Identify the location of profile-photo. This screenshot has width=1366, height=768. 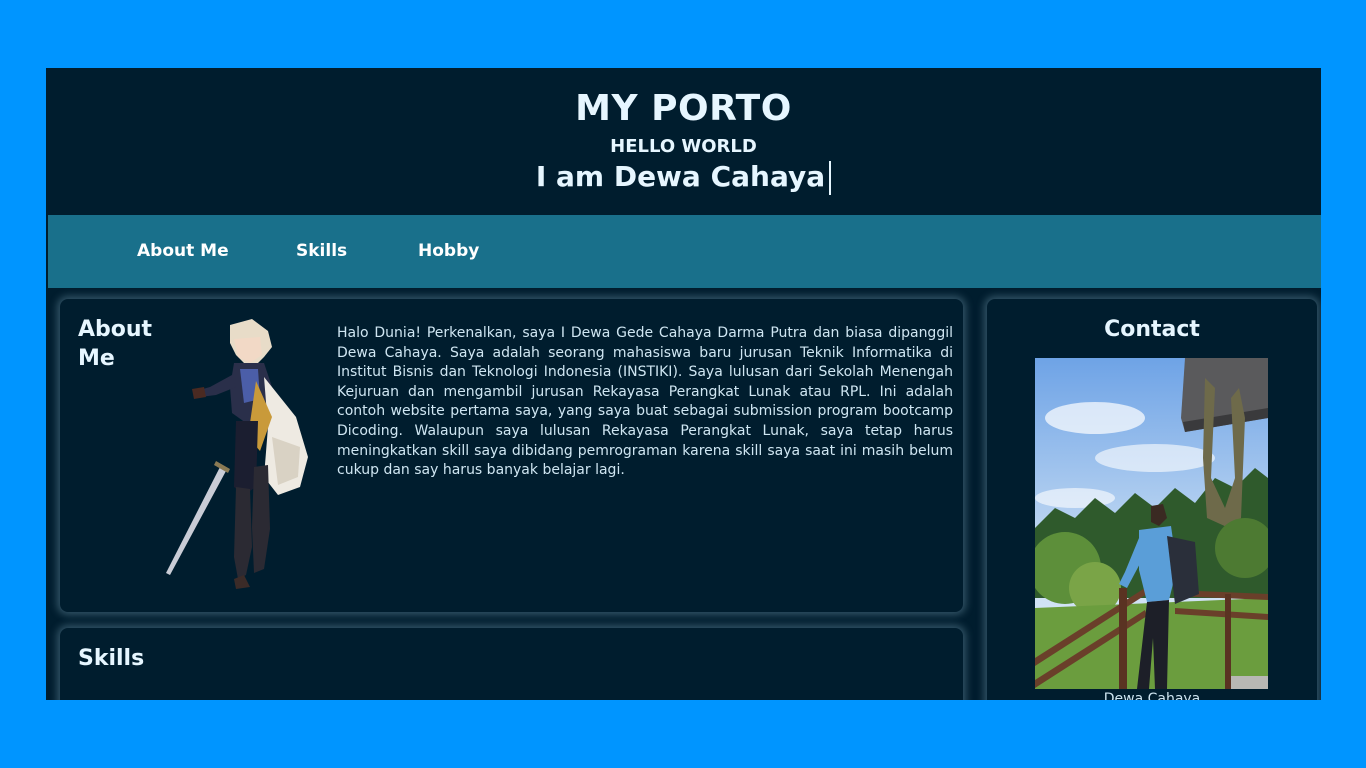
(1151, 523).